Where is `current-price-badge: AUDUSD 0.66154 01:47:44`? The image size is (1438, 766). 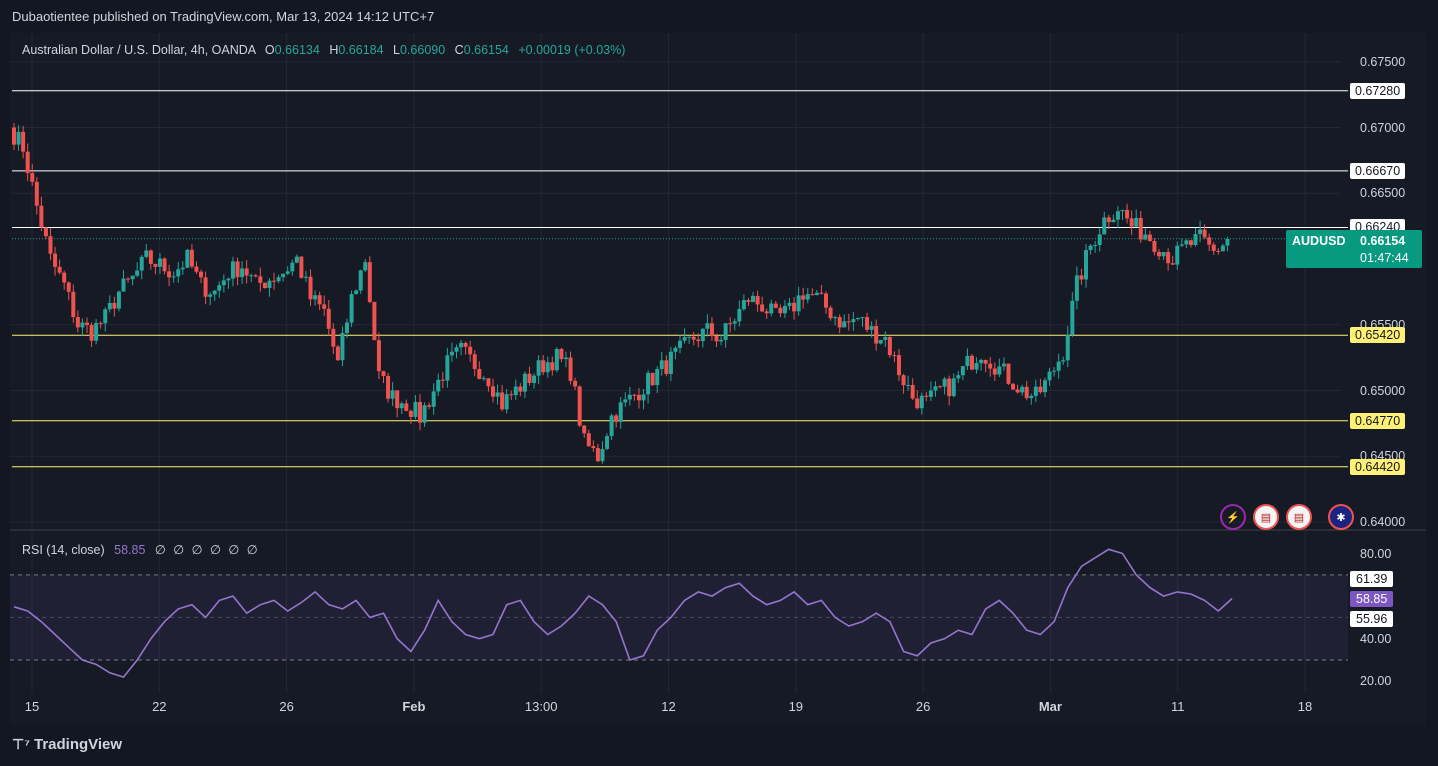
current-price-badge: AUDUSD 0.66154 01:47:44 is located at coordinates (1354, 249).